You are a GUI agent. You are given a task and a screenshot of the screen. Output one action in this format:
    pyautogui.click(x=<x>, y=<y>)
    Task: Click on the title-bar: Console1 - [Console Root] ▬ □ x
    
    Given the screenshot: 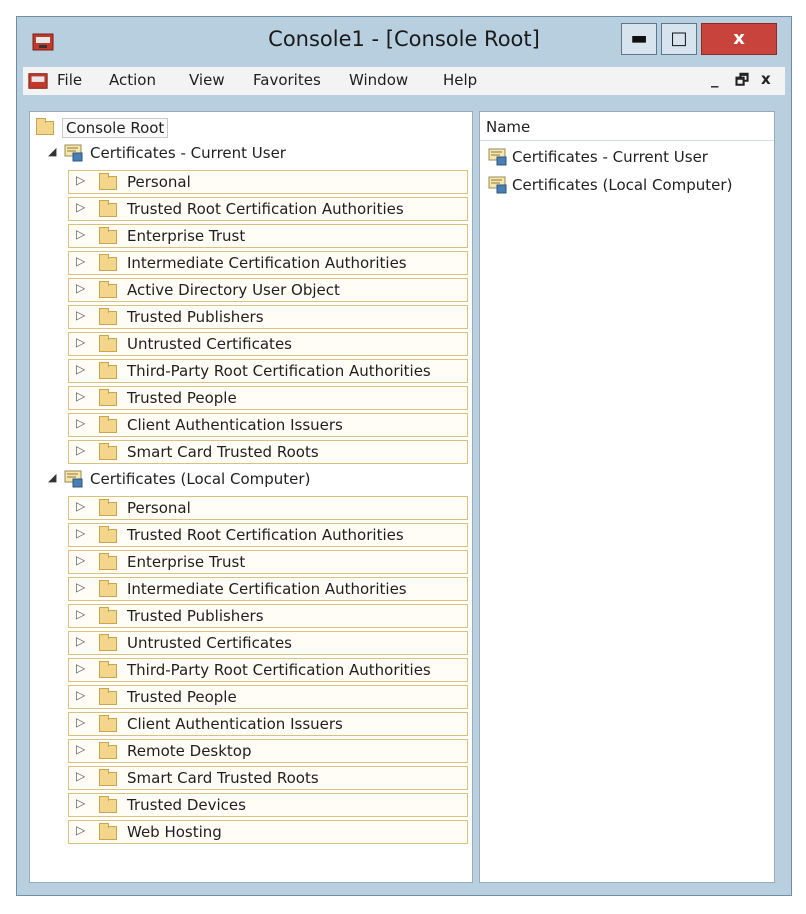 What is the action you would take?
    pyautogui.click(x=404, y=41)
    